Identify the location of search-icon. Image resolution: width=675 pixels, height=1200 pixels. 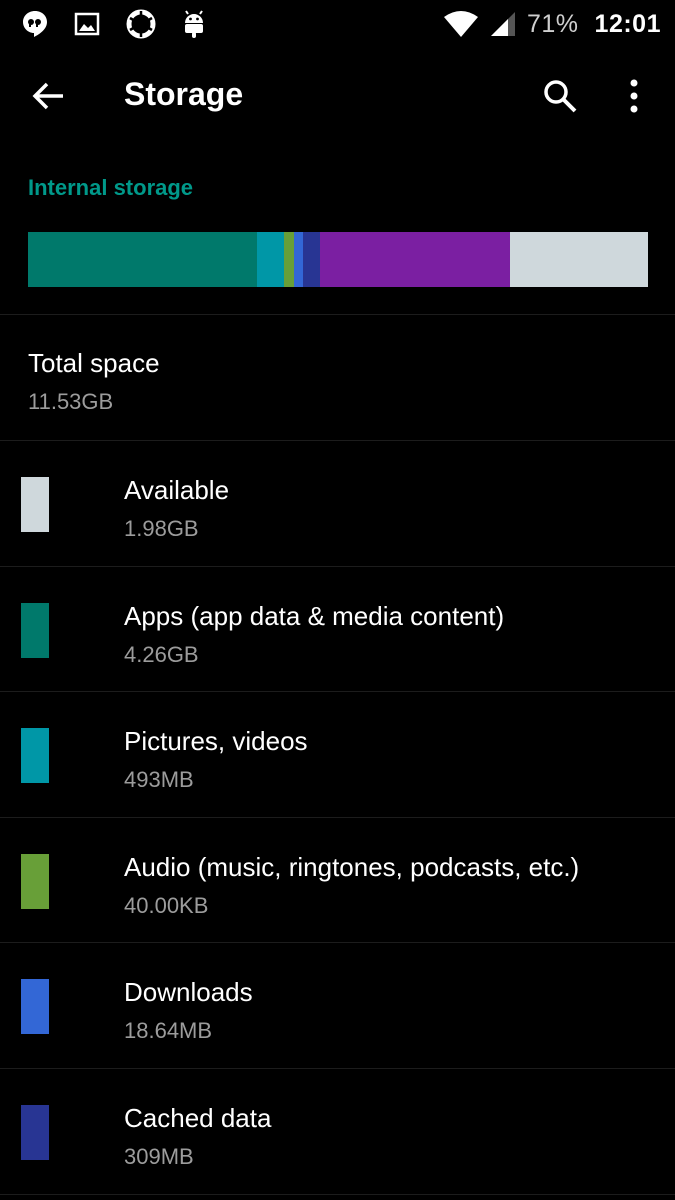
(560, 96).